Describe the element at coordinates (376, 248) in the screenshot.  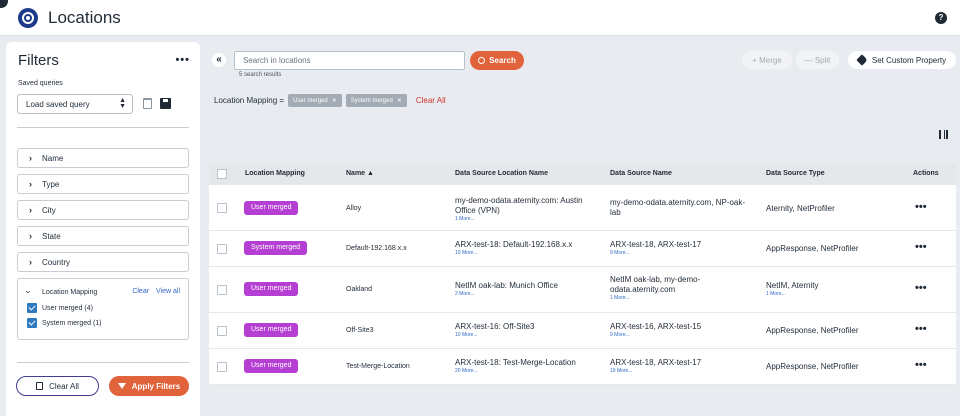
I see `location-name: Default-192.168.x.x` at that location.